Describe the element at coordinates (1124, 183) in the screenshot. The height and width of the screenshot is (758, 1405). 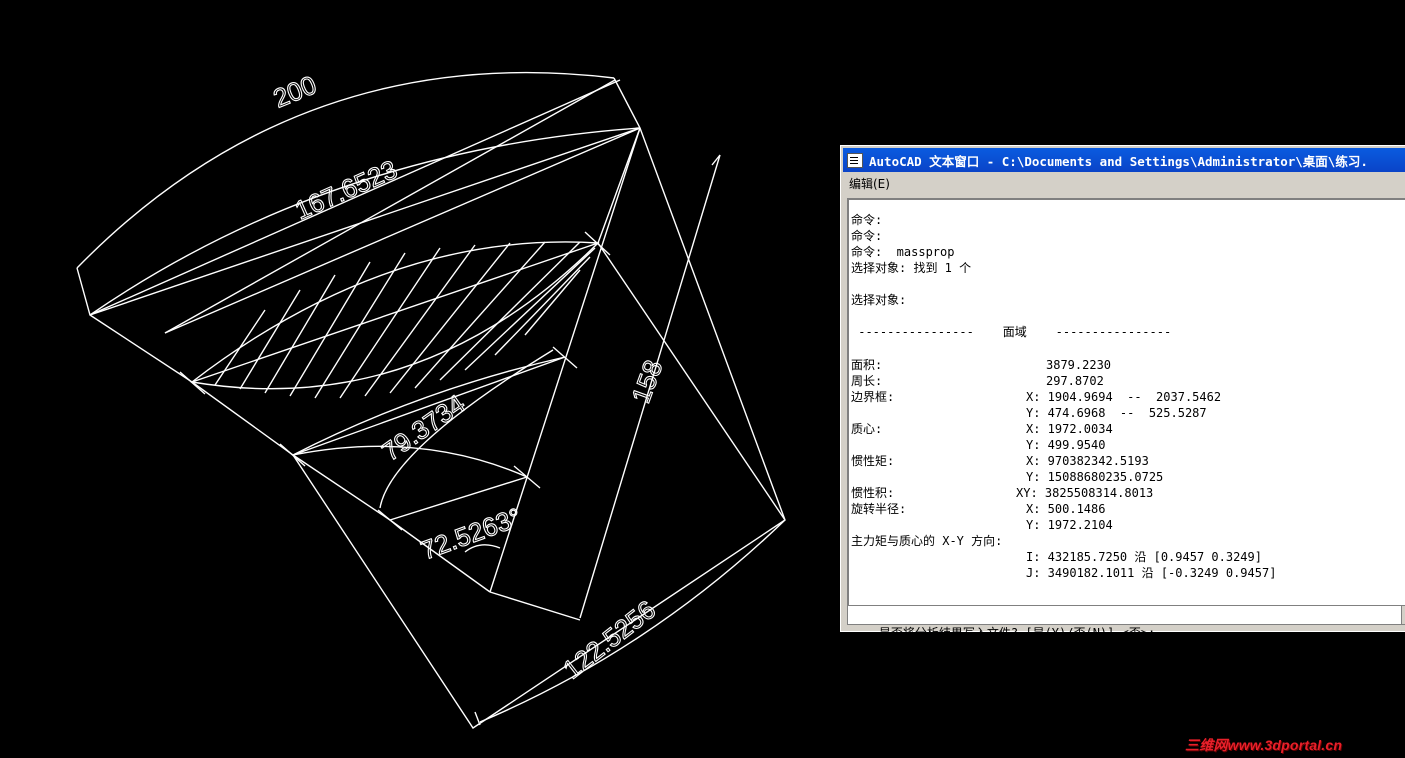
I see `menubar: 编辑(E)` at that location.